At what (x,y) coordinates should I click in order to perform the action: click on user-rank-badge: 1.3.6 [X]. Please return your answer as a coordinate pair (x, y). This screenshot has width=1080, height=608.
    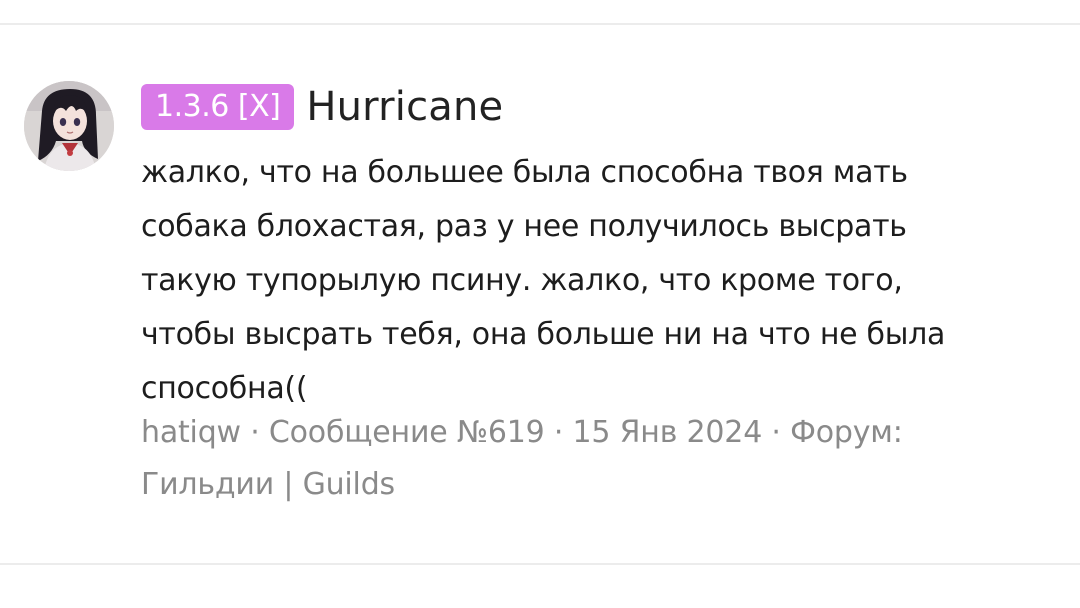
    Looking at the image, I should click on (218, 107).